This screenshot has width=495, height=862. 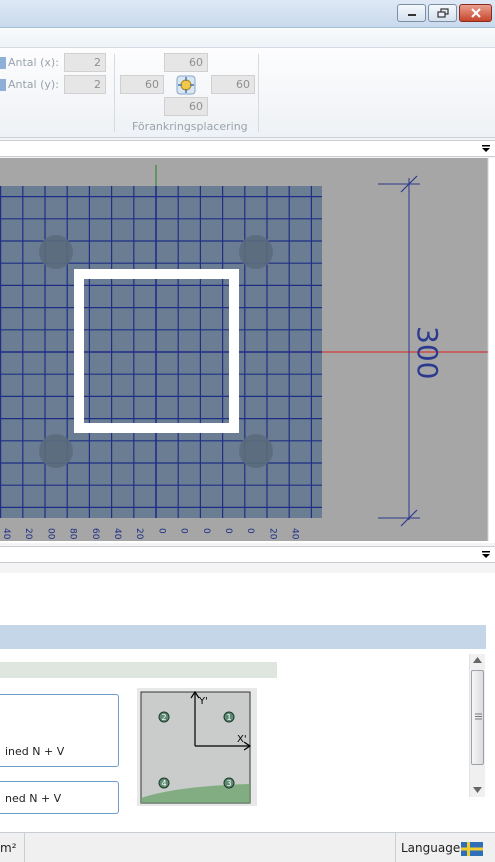 I want to click on svg-text: 2, so click(x=163, y=717).